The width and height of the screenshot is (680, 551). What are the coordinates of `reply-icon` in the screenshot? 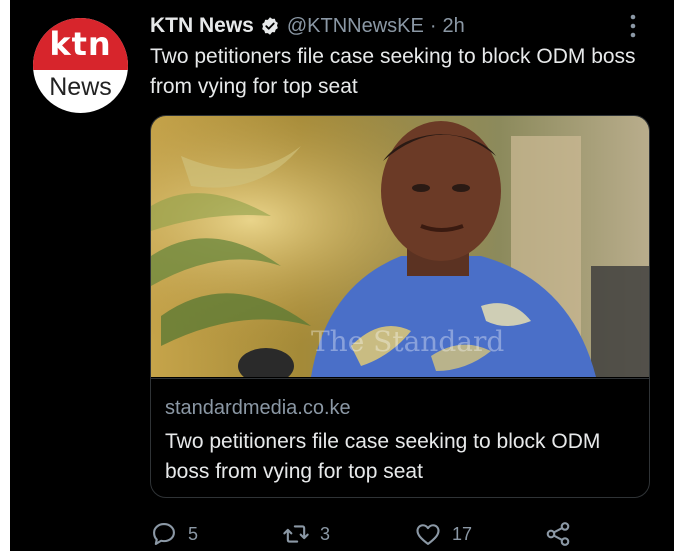 It's located at (164, 534).